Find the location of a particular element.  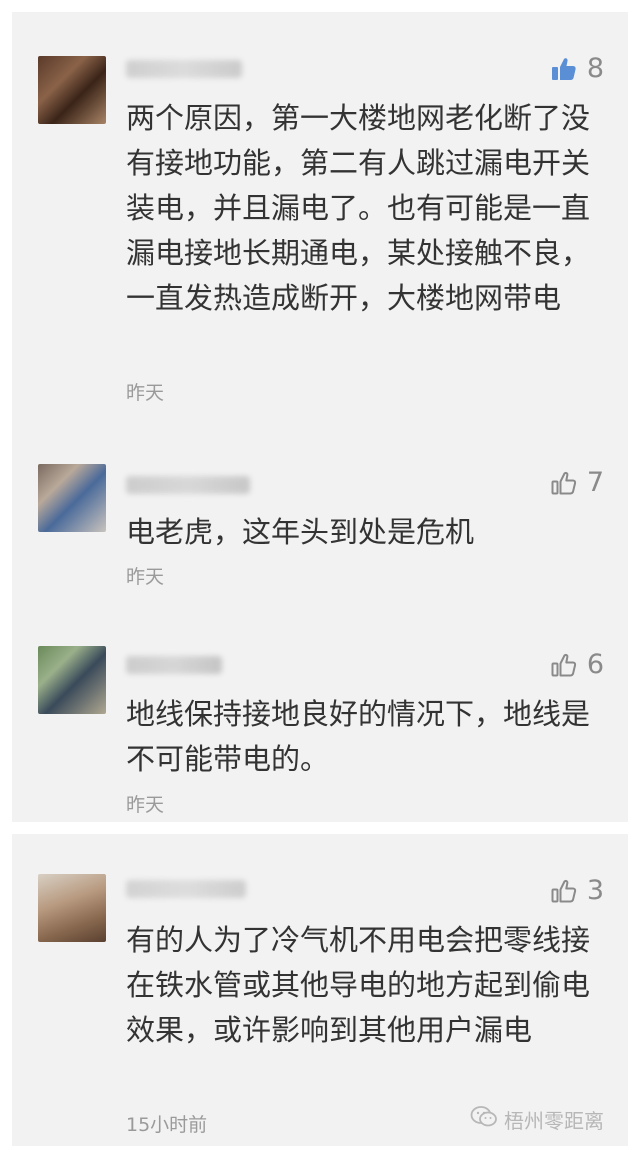

like-button: 8 is located at coordinates (577, 69).